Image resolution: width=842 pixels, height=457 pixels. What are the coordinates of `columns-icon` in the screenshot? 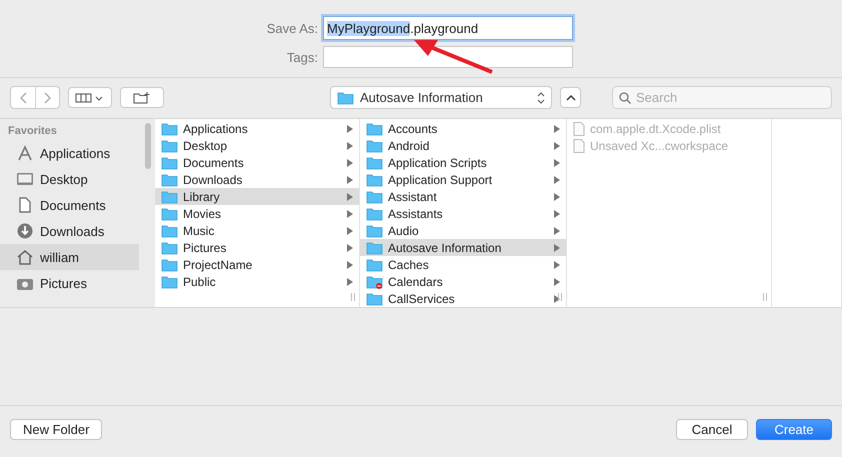 It's located at (90, 98).